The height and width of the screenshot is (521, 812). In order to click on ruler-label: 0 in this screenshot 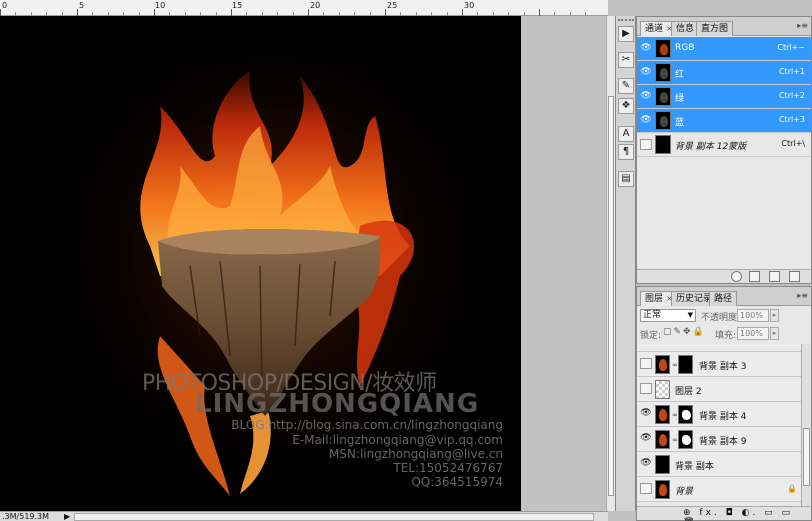, I will do `click(5, 5)`.